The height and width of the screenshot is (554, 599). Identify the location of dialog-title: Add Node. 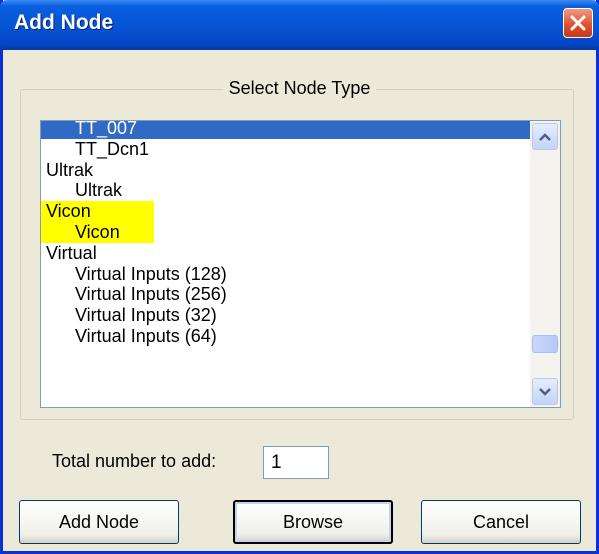
(64, 22).